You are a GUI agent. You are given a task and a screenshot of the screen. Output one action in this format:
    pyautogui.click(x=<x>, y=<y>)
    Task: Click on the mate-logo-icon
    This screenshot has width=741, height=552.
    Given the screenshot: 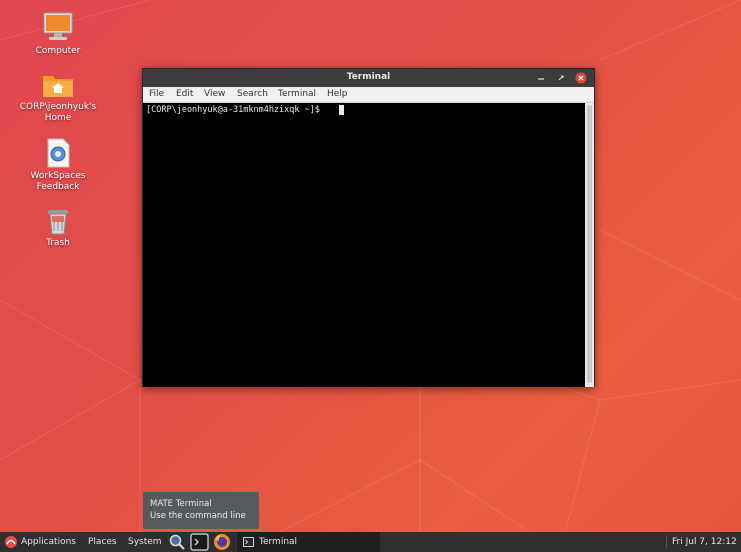 What is the action you would take?
    pyautogui.click(x=11, y=542)
    